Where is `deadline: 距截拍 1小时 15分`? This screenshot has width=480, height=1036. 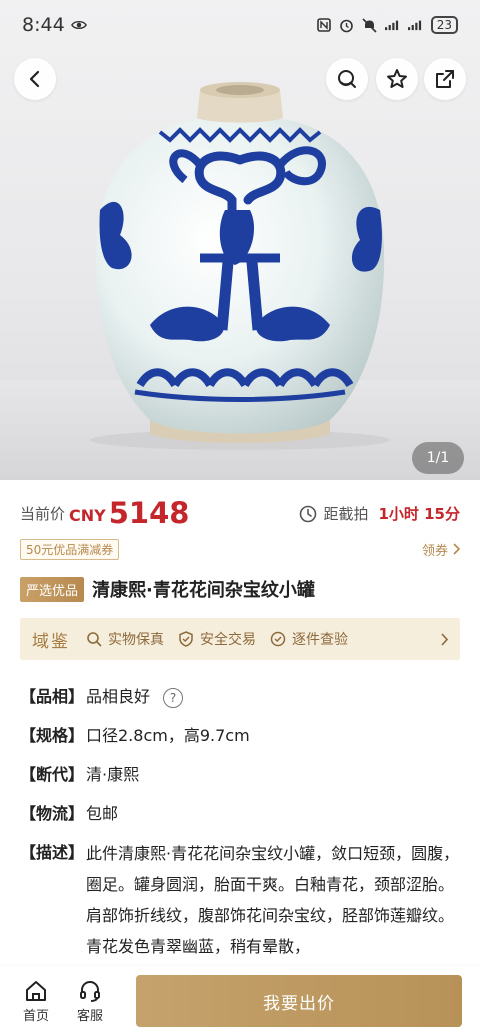
deadline: 距截拍 1小时 15分 is located at coordinates (379, 513).